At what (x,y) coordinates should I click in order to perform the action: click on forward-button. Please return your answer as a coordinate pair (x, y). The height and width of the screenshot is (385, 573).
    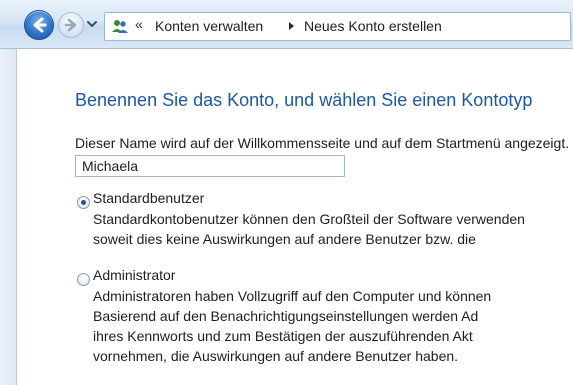
    Looking at the image, I should click on (71, 25).